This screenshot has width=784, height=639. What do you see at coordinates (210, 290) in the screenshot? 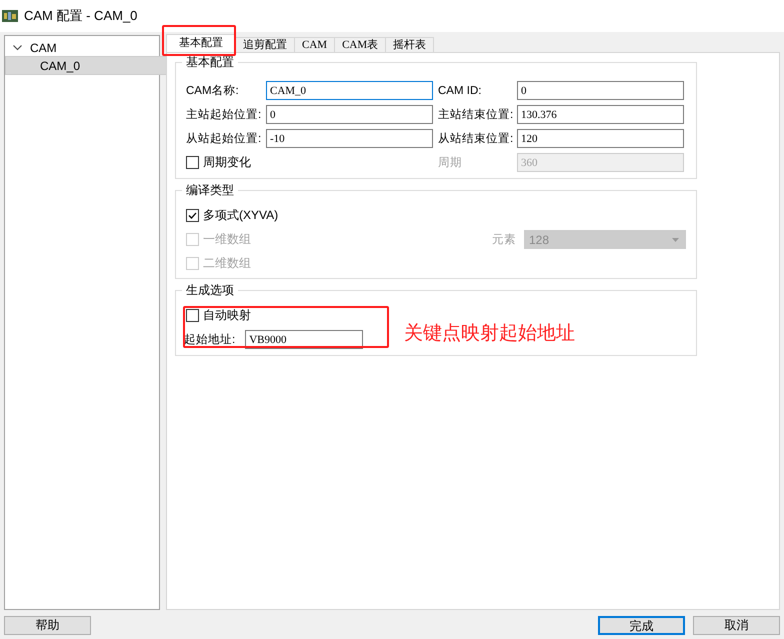
I see `group-title: 生成选项` at bounding box center [210, 290].